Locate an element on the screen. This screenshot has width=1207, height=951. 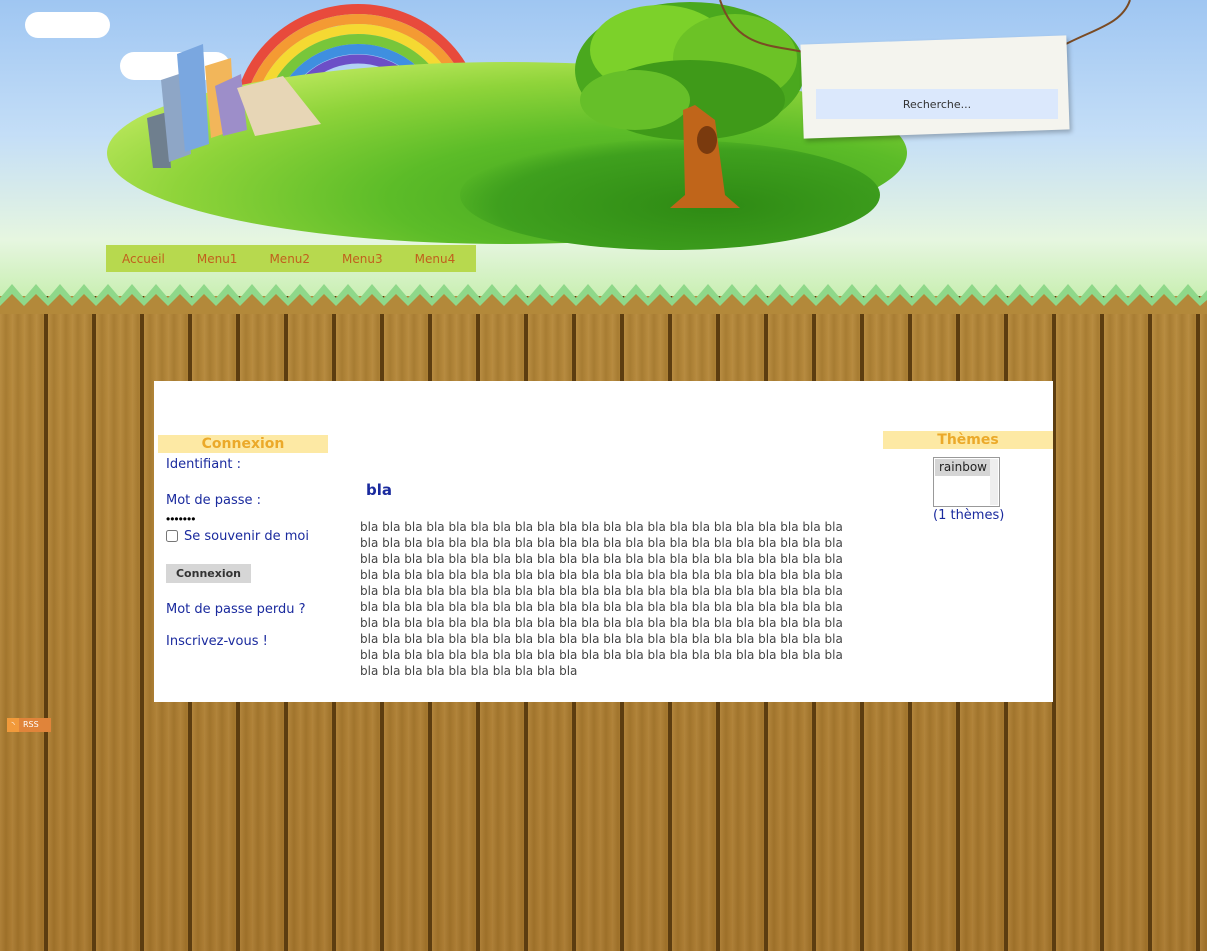
fence-pointed-tops is located at coordinates (603, 299).